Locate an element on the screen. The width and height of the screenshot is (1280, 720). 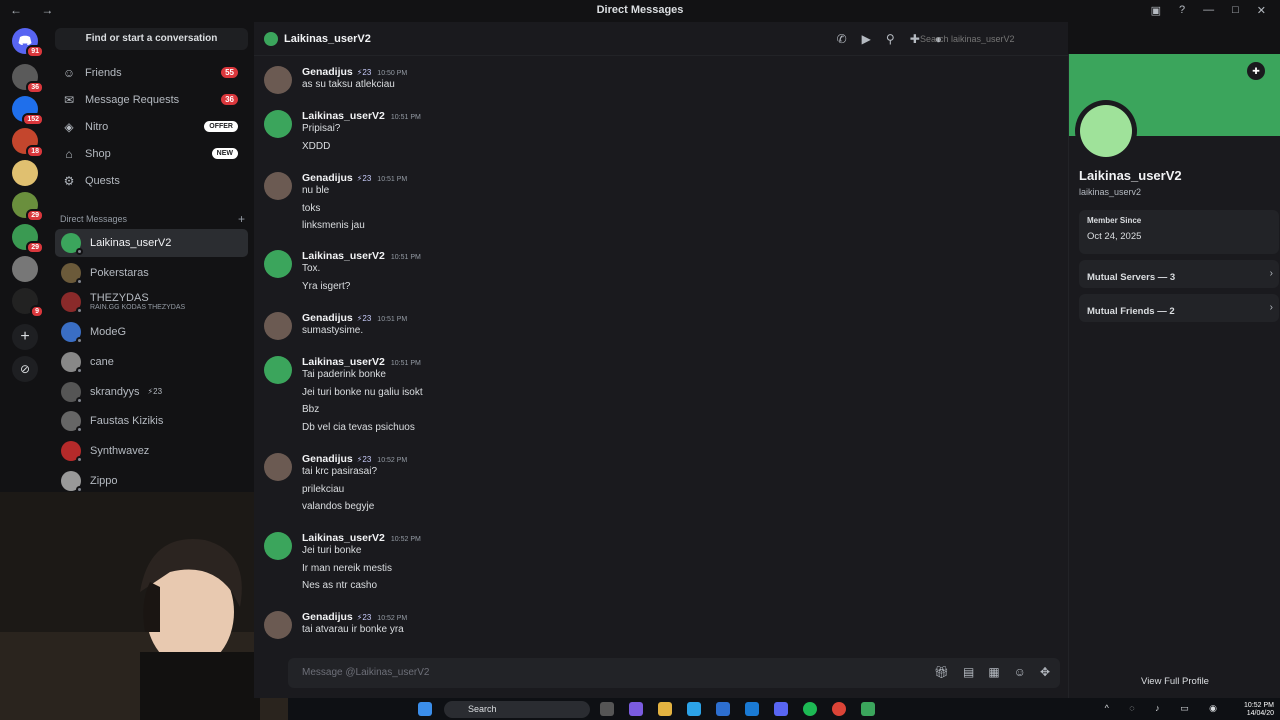
sticker-icon: ▦ is located at coordinates (993, 672).